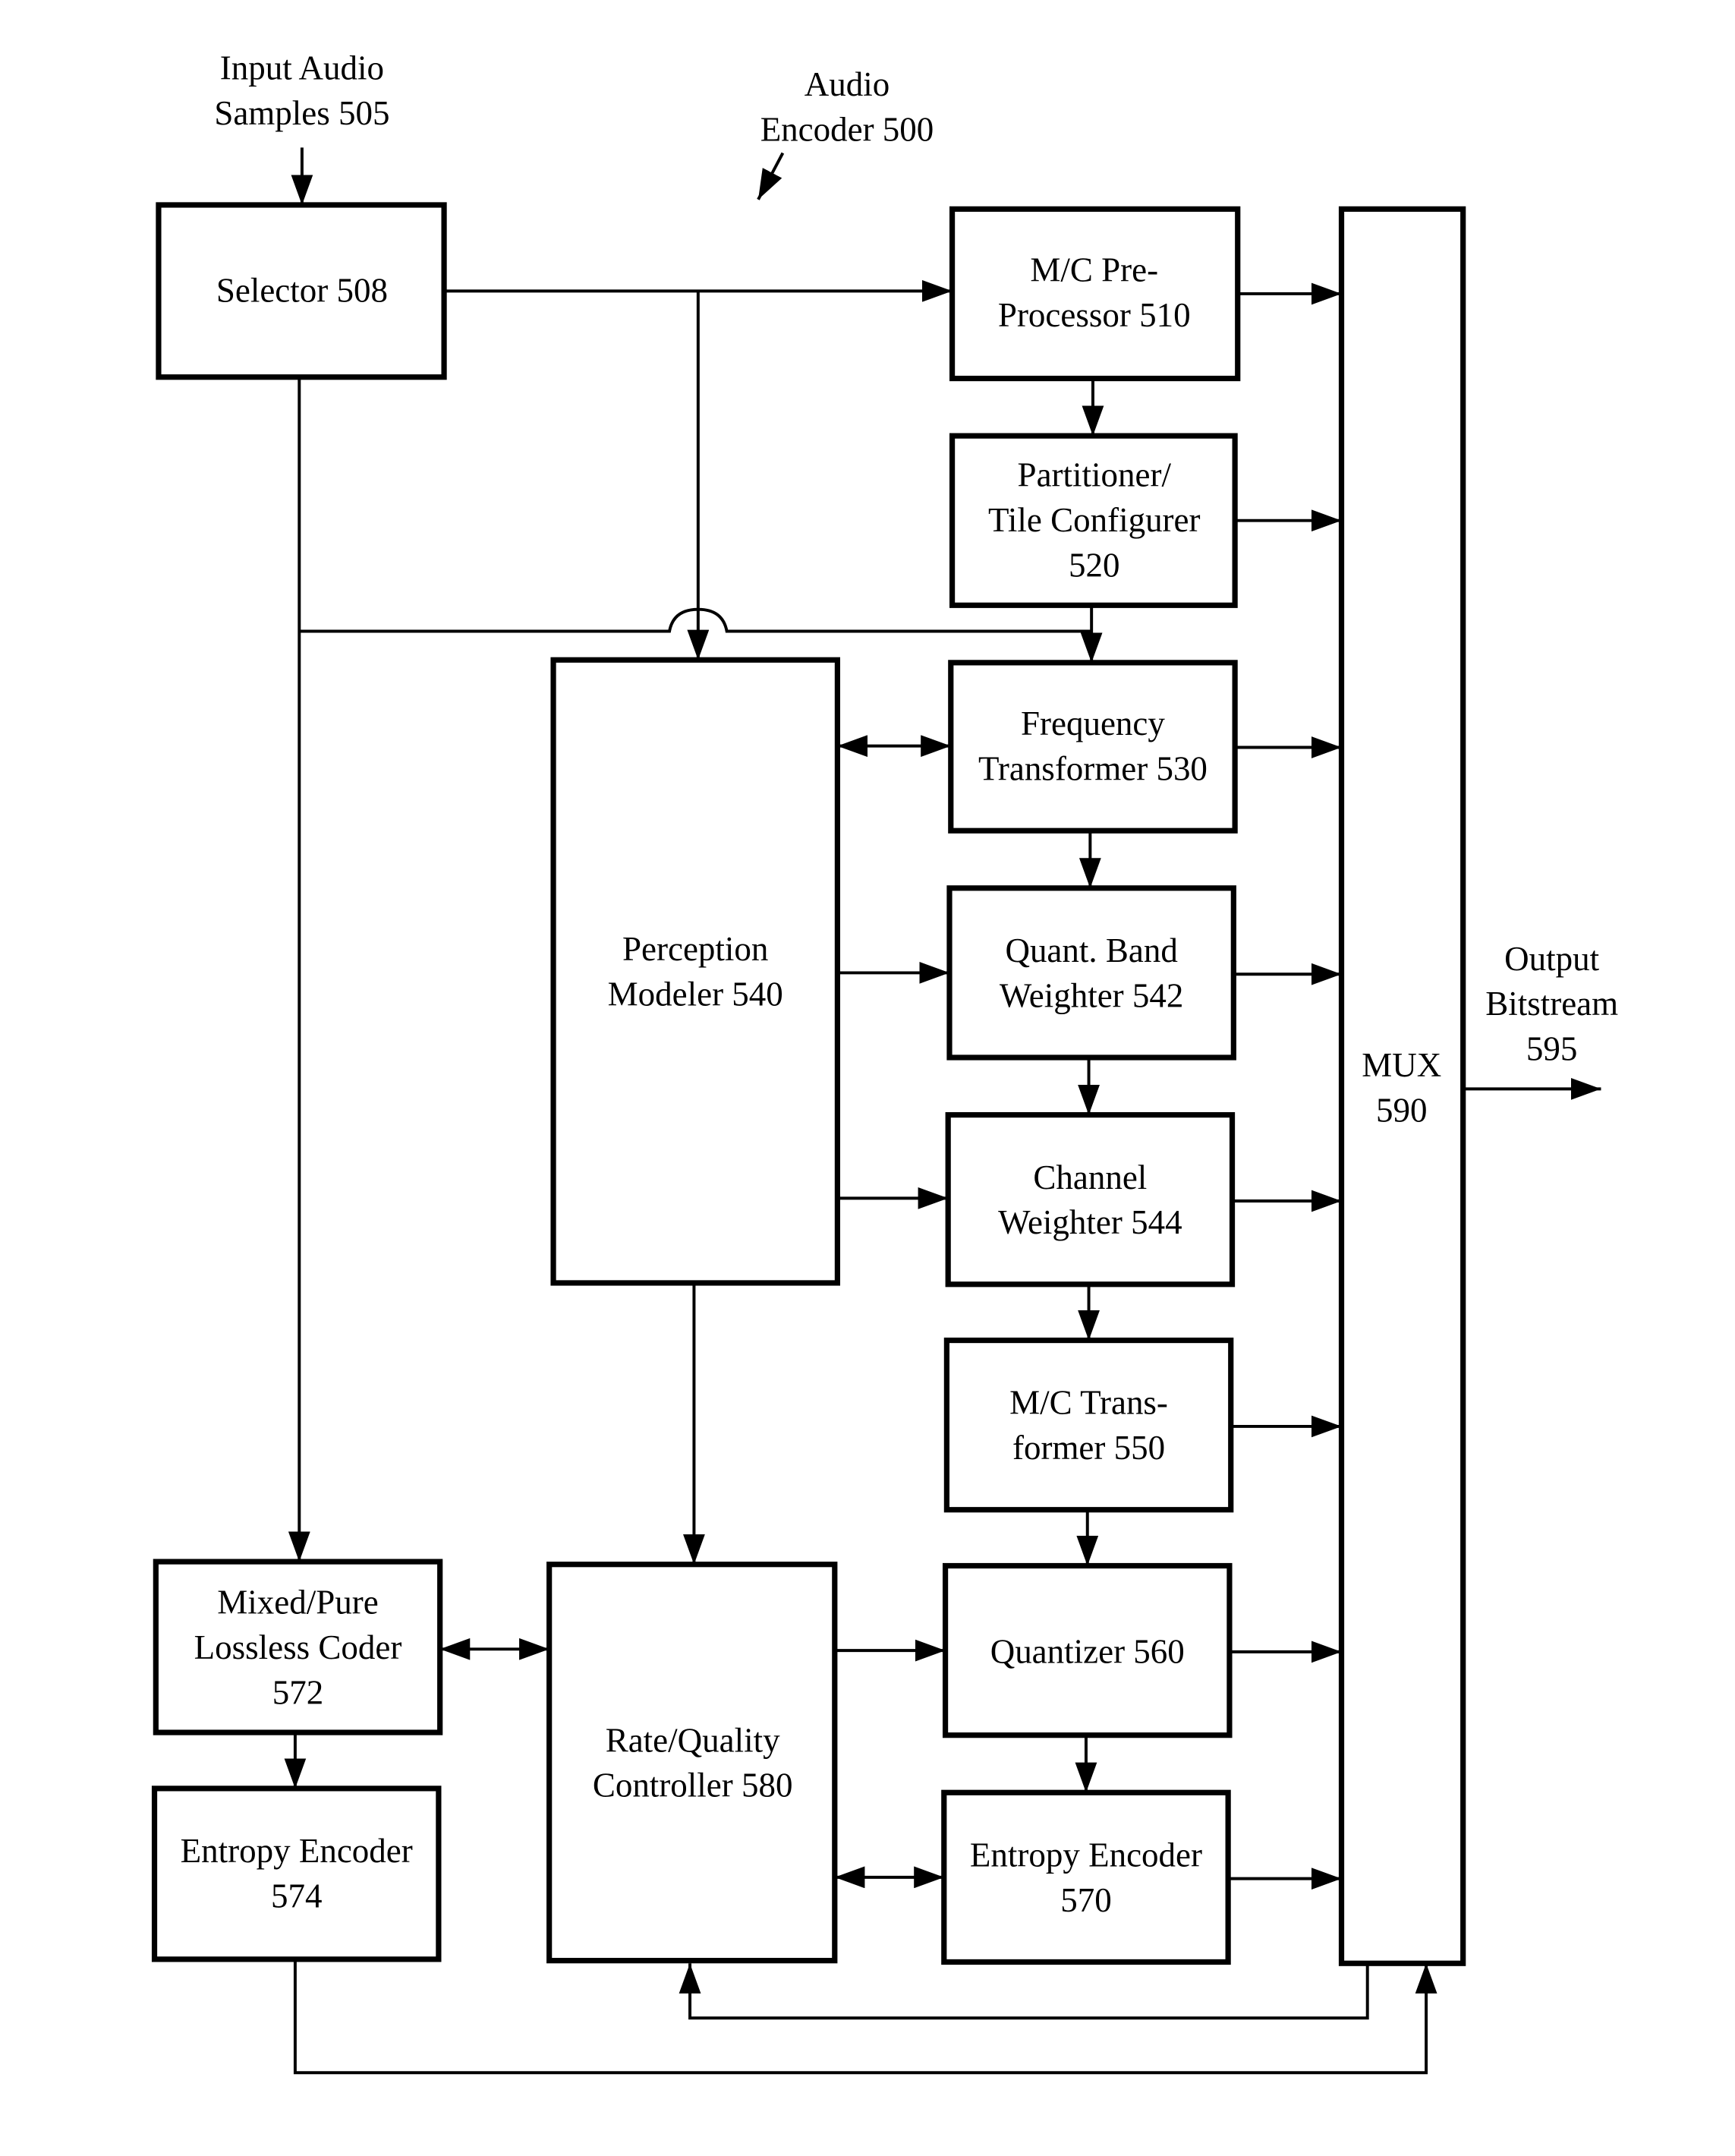  I want to click on block-label-text: Output, so click(1551, 959).